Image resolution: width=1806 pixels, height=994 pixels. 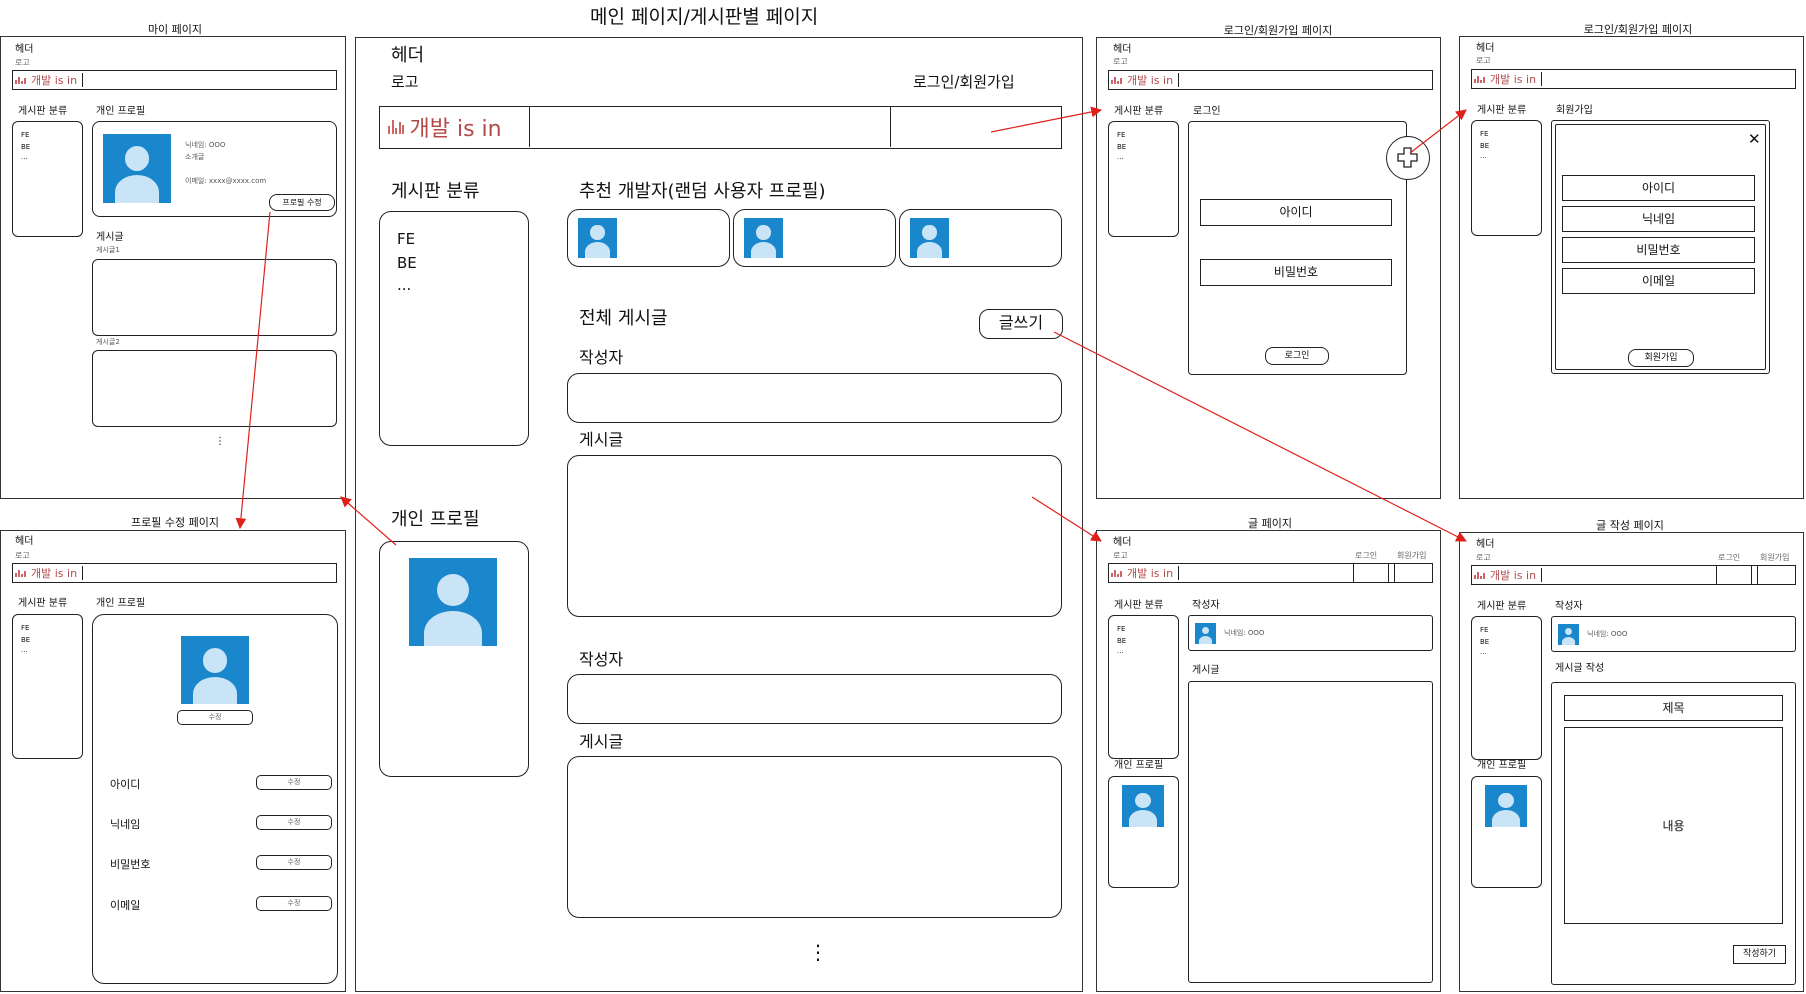 I want to click on personal-profile-label: 개인 프로필, so click(x=1139, y=765).